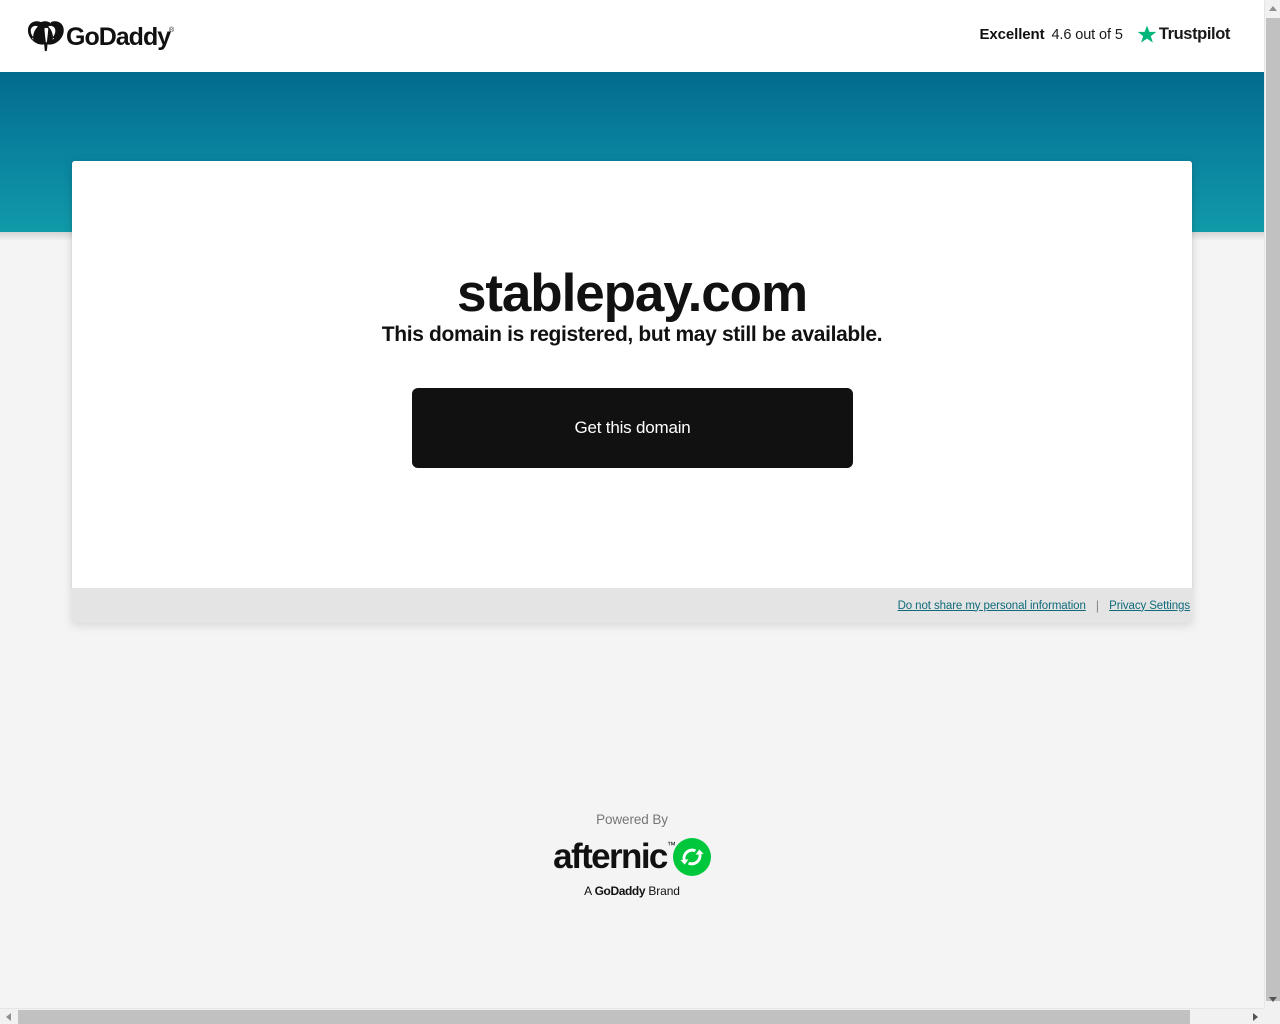 The height and width of the screenshot is (1024, 1280). Describe the element at coordinates (691, 857) in the screenshot. I see `afternic-recycle-arrows-icon` at that location.